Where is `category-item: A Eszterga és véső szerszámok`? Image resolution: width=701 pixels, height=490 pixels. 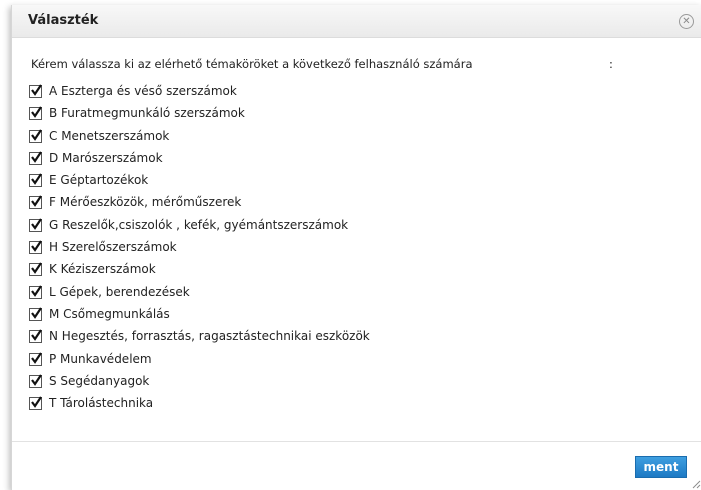
category-item: A Eszterga és véső szerszámok is located at coordinates (199, 95).